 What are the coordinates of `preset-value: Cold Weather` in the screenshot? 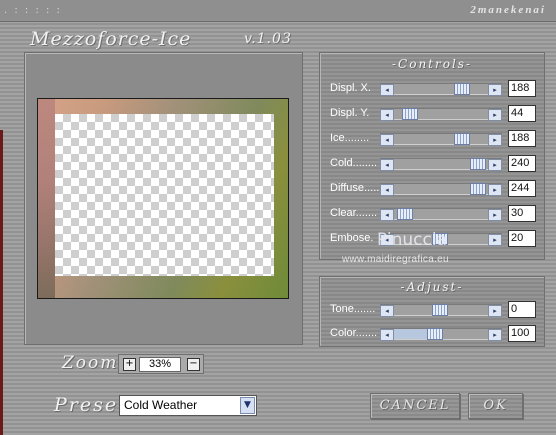 It's located at (161, 405).